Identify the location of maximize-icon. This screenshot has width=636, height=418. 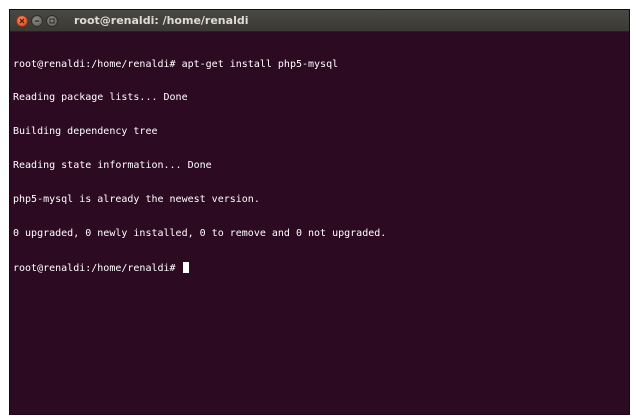
(52, 20).